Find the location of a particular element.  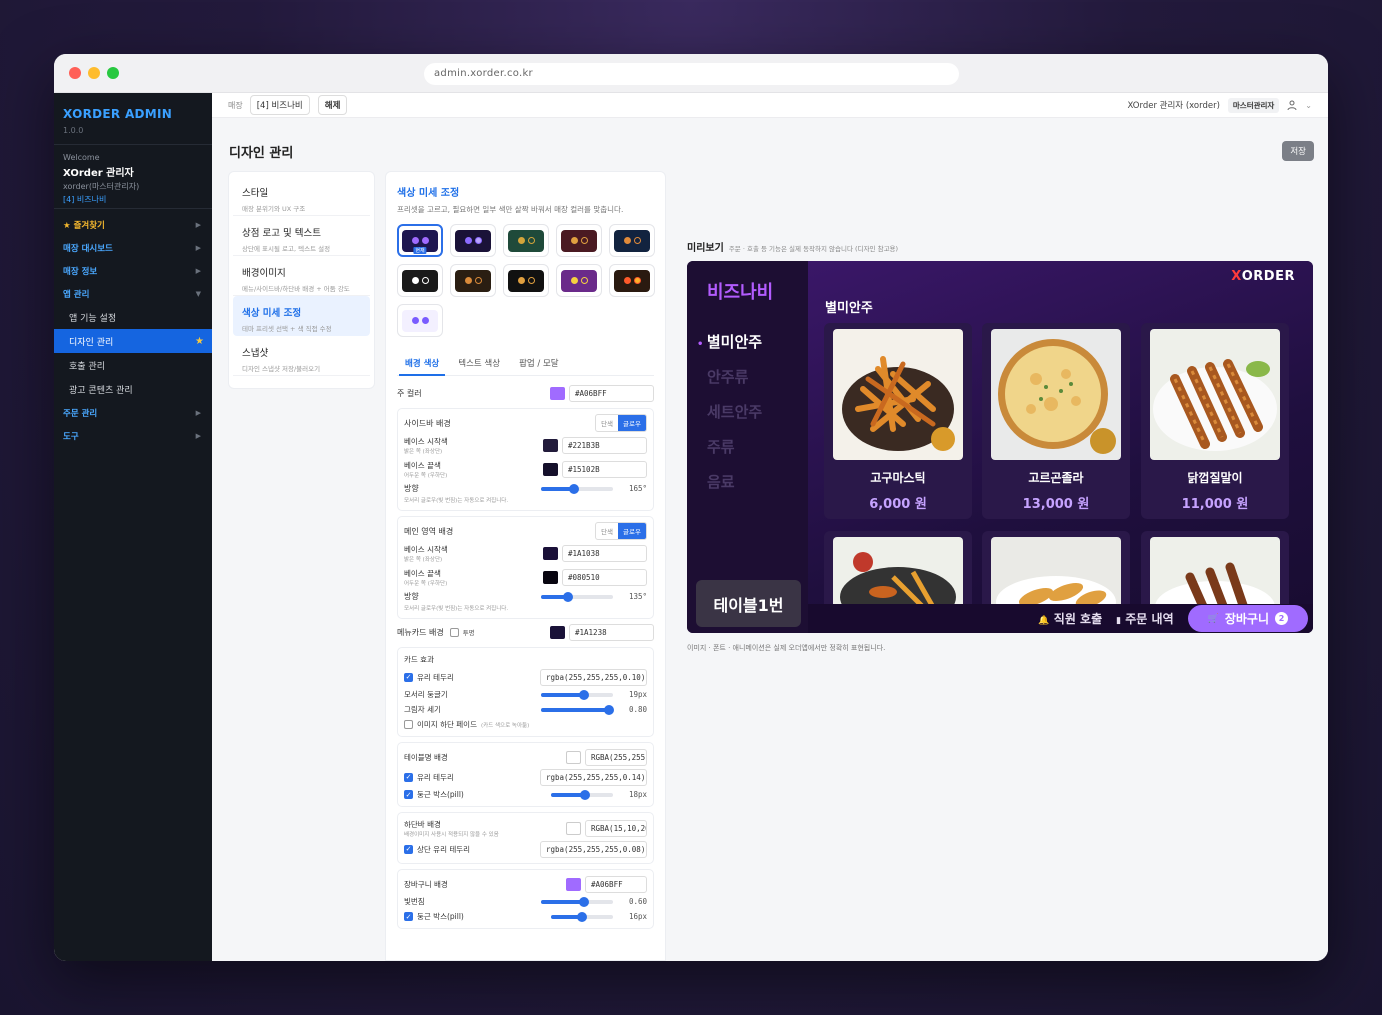

brand-title: XORDER ADMIN is located at coordinates (133, 114).